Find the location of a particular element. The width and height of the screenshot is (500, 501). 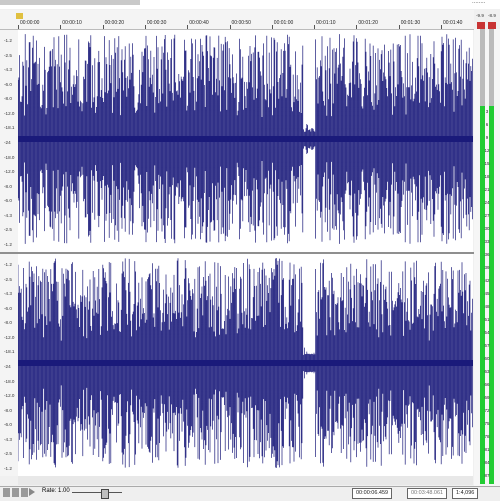

meter-scale-label: 45 is located at coordinates (487, 293).